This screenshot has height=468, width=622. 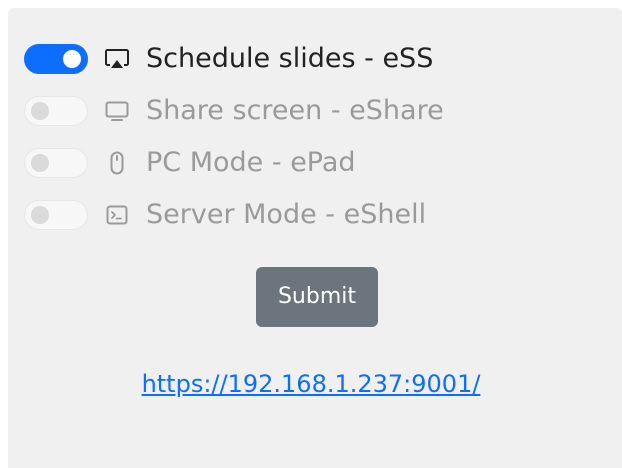 I want to click on share-screen-switch, so click(x=56, y=111).